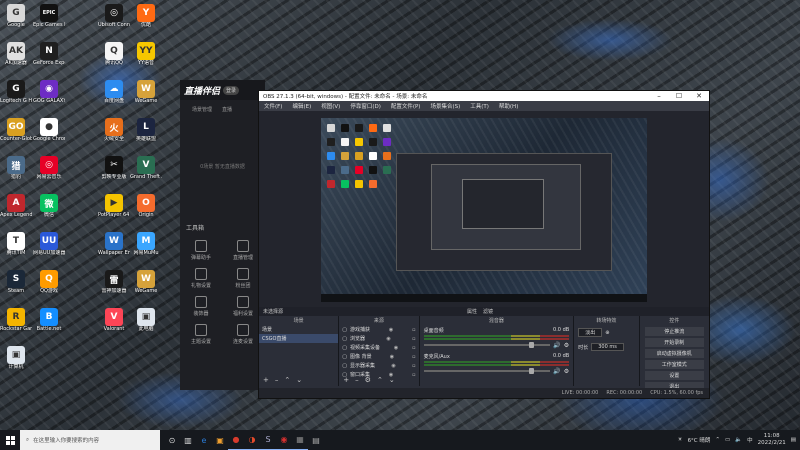 This screenshot has height=450, width=800. Describe the element at coordinates (202, 109) in the screenshot. I see `companion-tab-scenes: 场景管理` at that location.